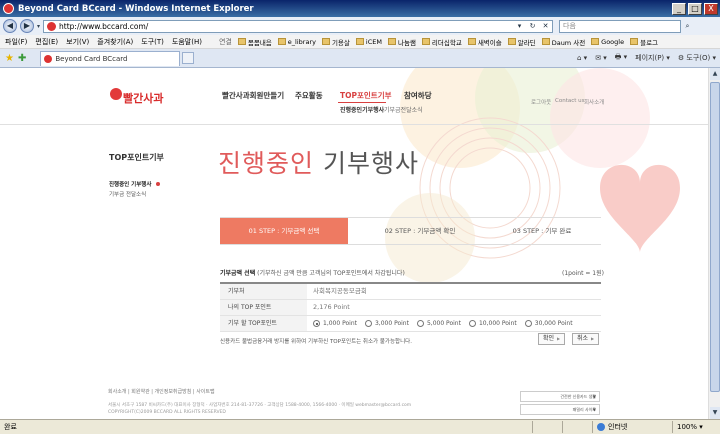 This screenshot has width=720, height=434. I want to click on search-input: 다음, so click(620, 26).